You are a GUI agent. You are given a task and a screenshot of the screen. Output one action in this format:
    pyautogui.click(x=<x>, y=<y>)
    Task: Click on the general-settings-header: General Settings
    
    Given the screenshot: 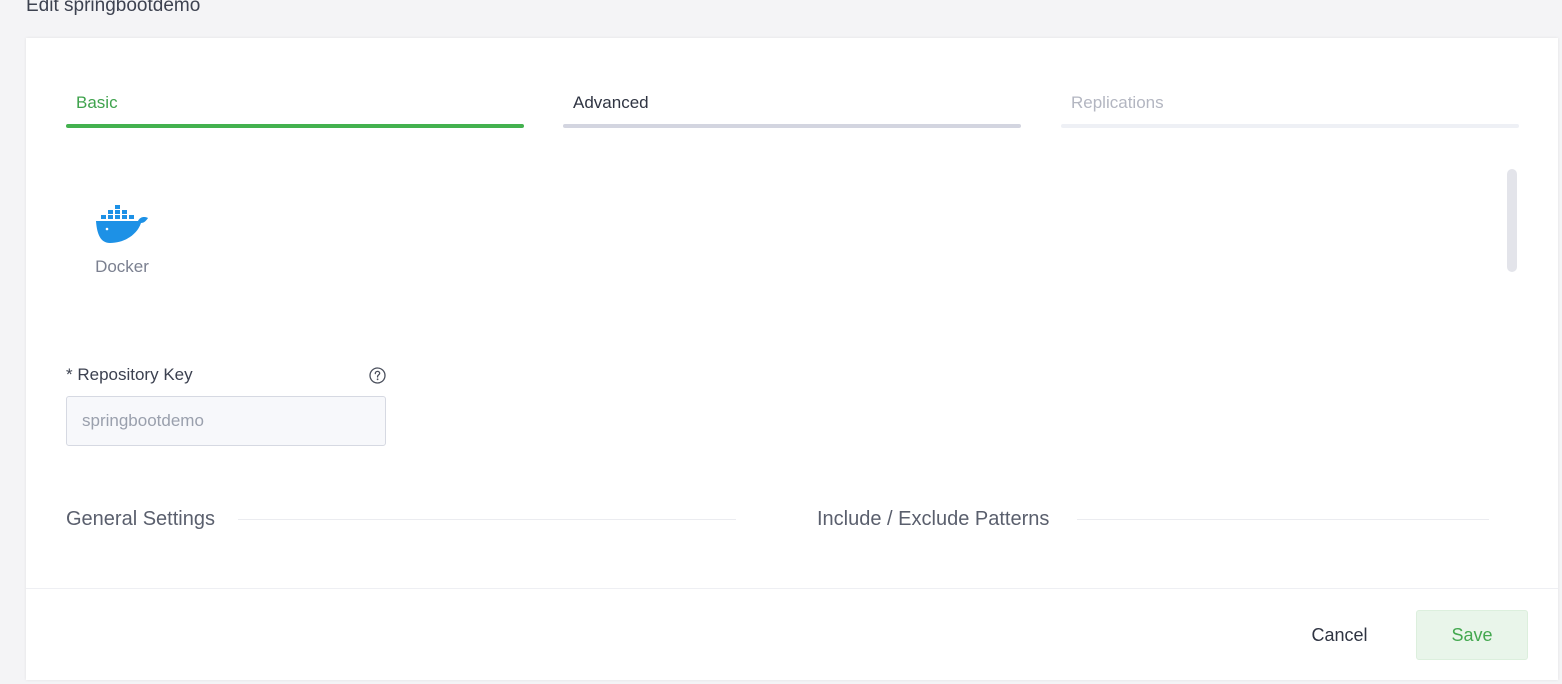 What is the action you would take?
    pyautogui.click(x=401, y=520)
    